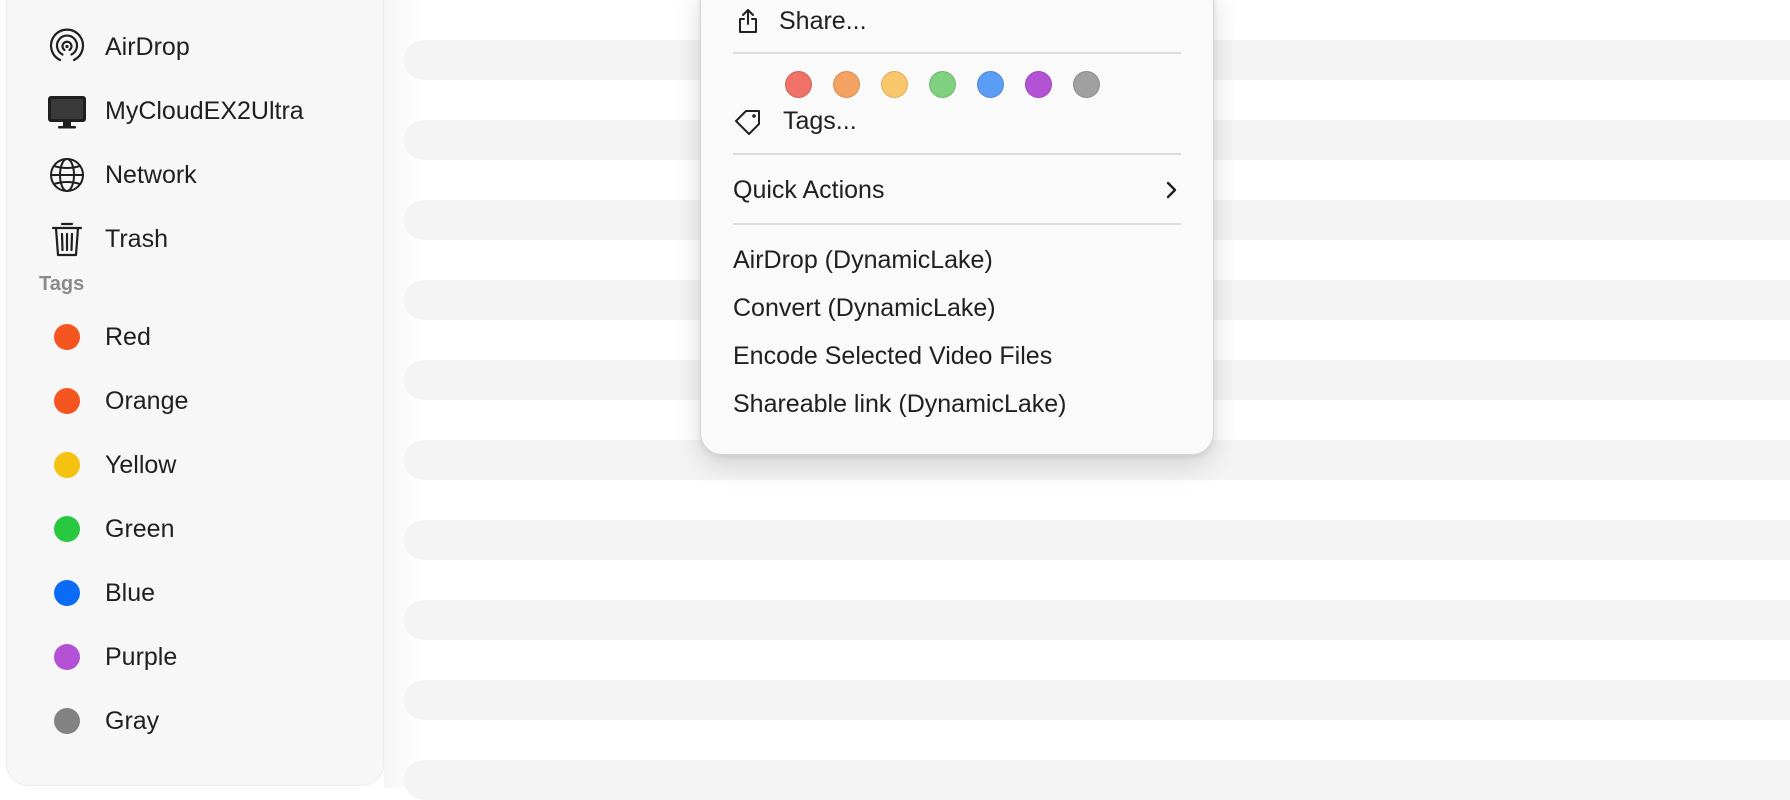 The width and height of the screenshot is (1790, 800). I want to click on sidebar-tag-blue: Blue, so click(100, 593).